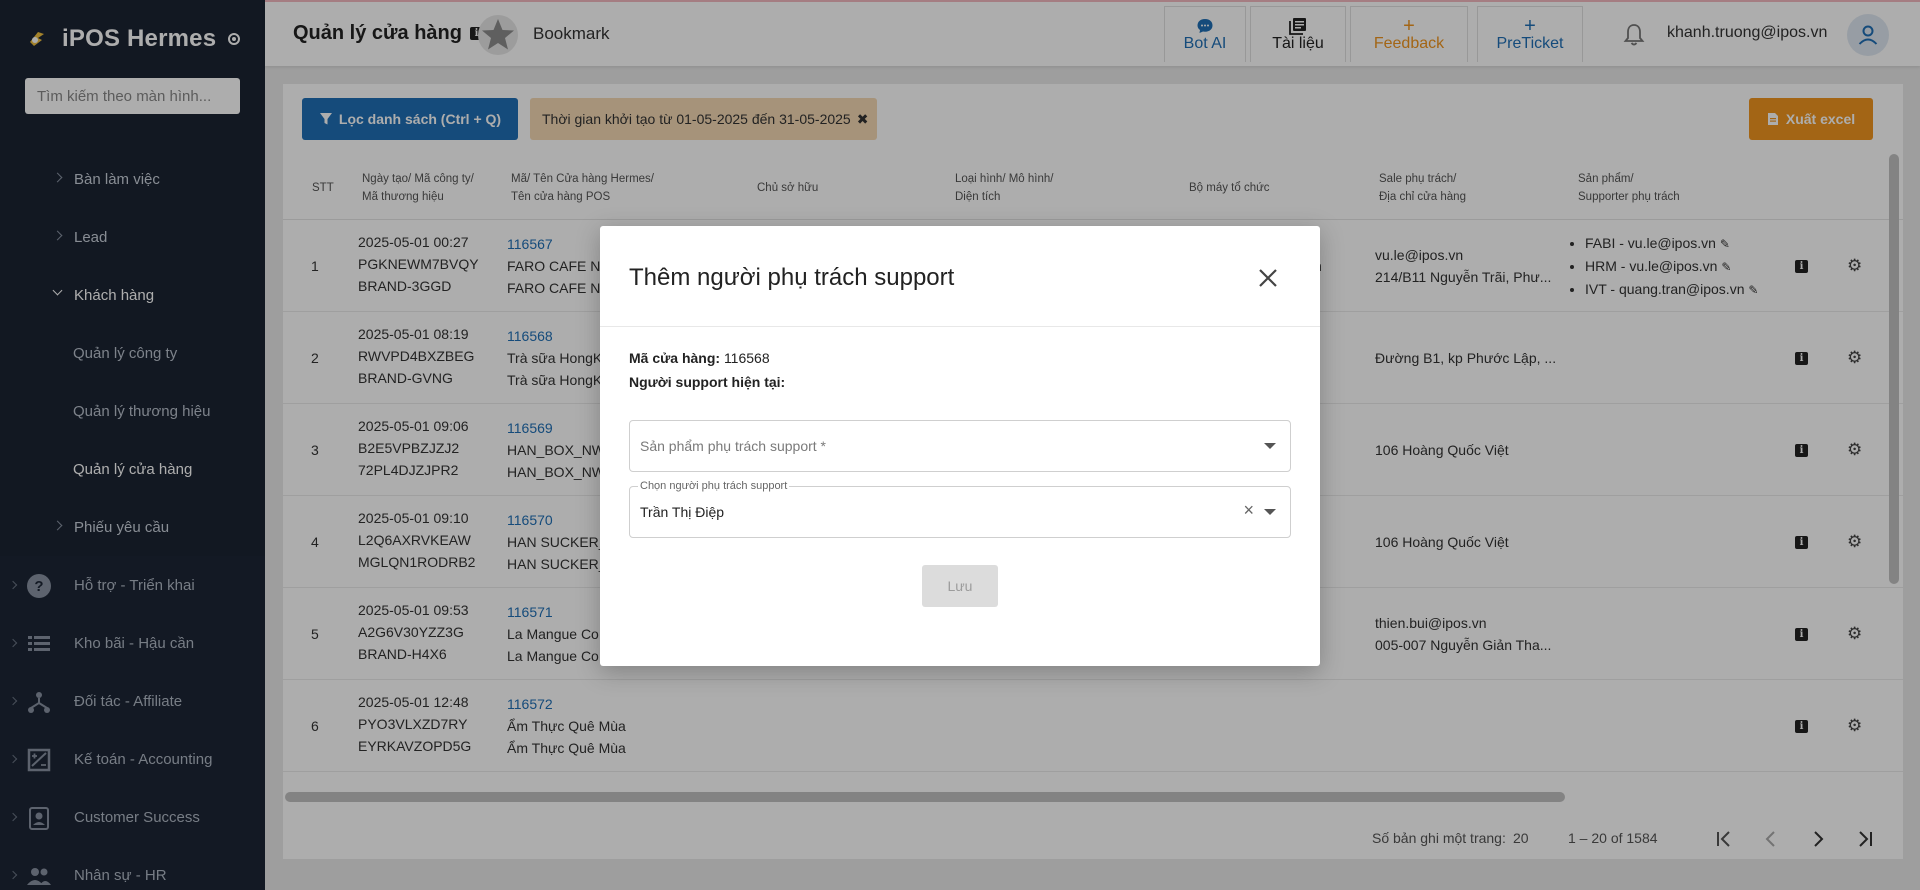 This screenshot has height=890, width=1920. I want to click on support-person-value: Trần Thị Điệp, so click(682, 512).